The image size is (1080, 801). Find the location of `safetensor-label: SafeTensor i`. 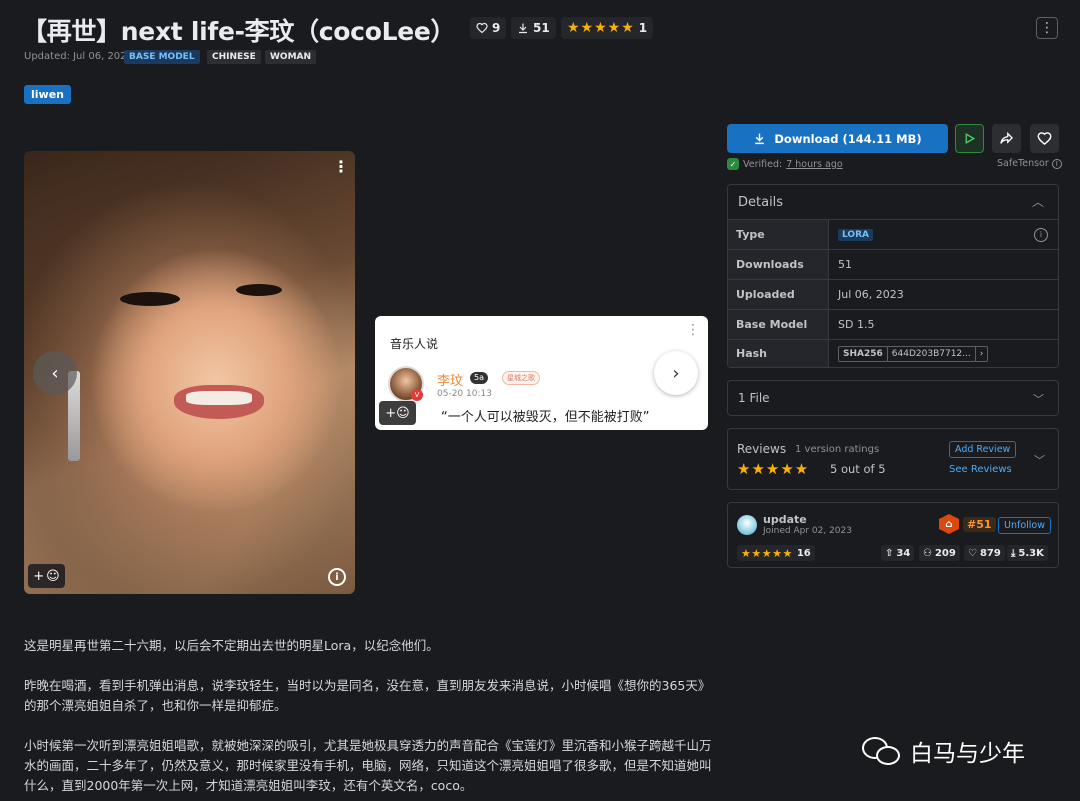

safetensor-label: SafeTensor i is located at coordinates (1029, 163).